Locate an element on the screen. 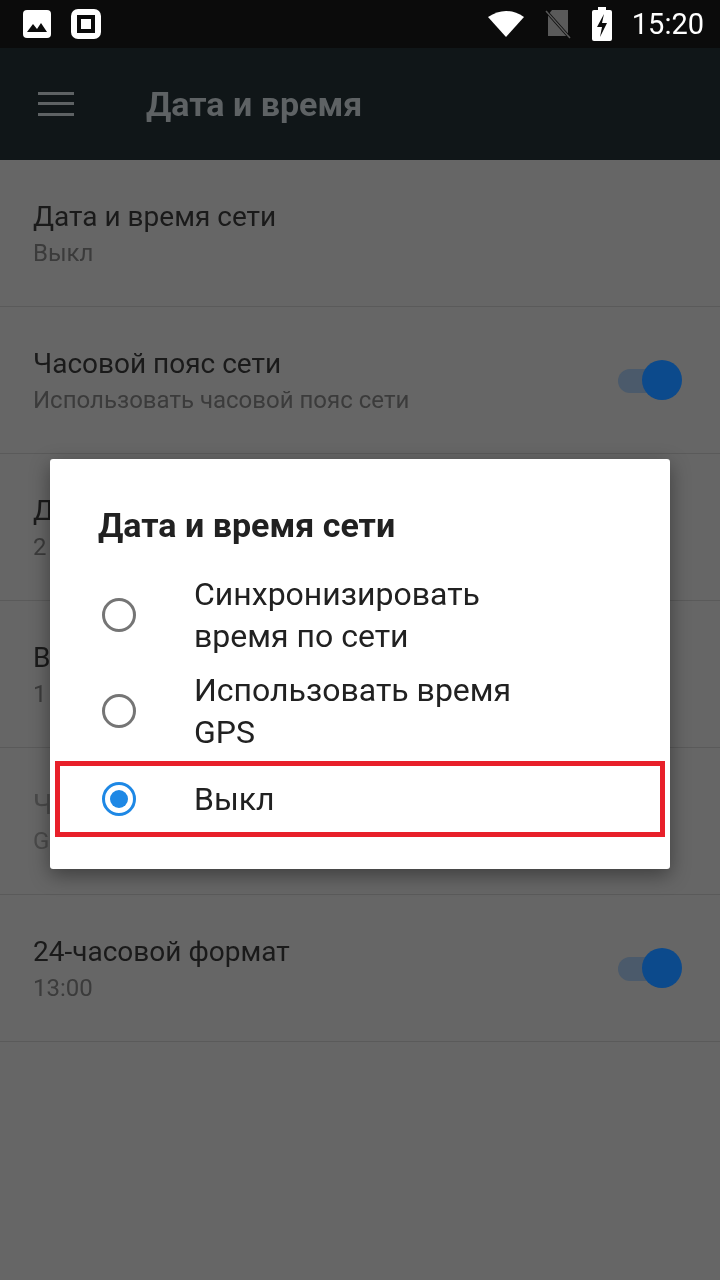 The width and height of the screenshot is (720, 1280). highlighted-option: Выкл is located at coordinates (360, 799).